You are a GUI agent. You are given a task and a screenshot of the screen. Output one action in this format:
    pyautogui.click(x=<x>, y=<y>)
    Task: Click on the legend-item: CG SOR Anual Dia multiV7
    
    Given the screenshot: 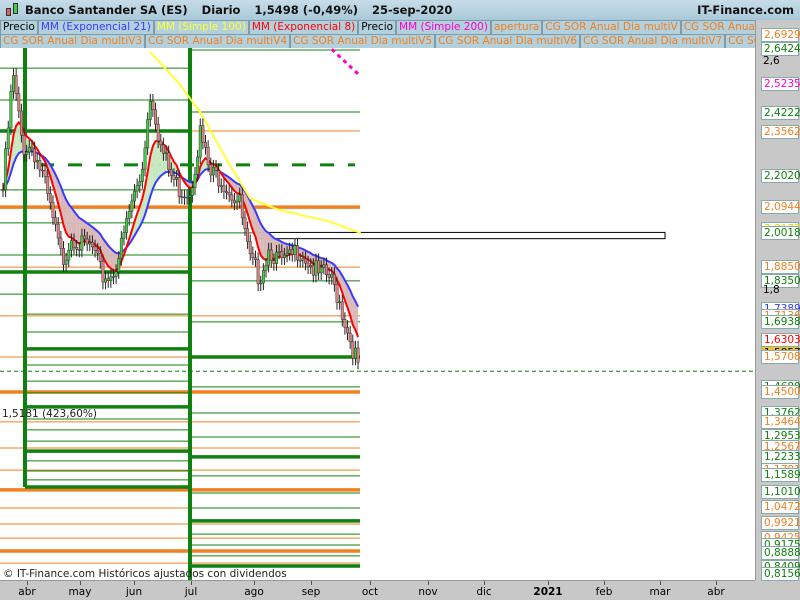 What is the action you would take?
    pyautogui.click(x=653, y=41)
    